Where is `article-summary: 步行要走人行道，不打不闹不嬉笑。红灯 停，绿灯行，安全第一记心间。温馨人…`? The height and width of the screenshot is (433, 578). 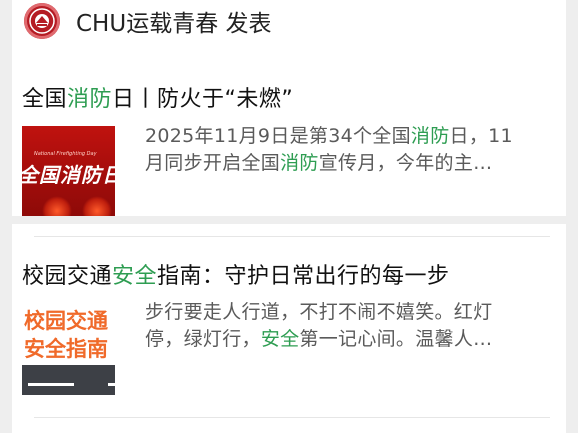 article-summary: 步行要走人行道，不打不闹不嬉笑。红灯 停，绿灯行，安全第一记心间。温馨人… is located at coordinates (345, 326).